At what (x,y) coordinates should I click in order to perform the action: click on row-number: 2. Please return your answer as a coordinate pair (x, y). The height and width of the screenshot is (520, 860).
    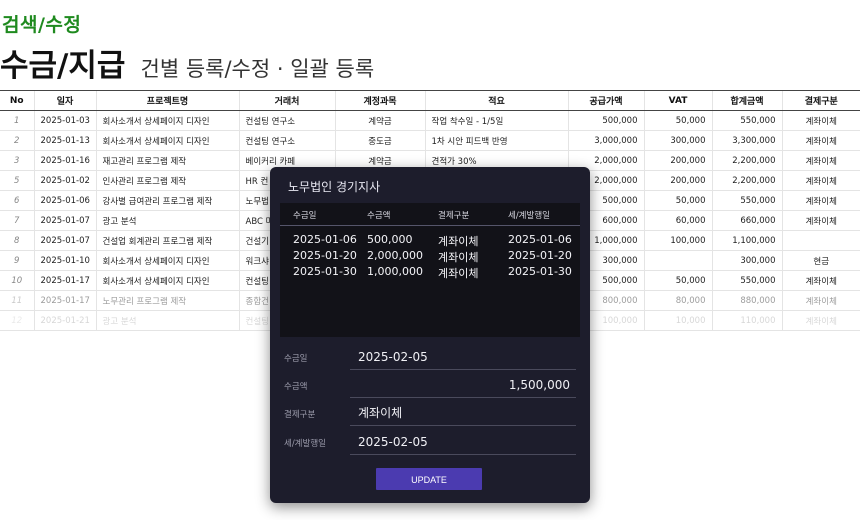
    Looking at the image, I should click on (17, 140).